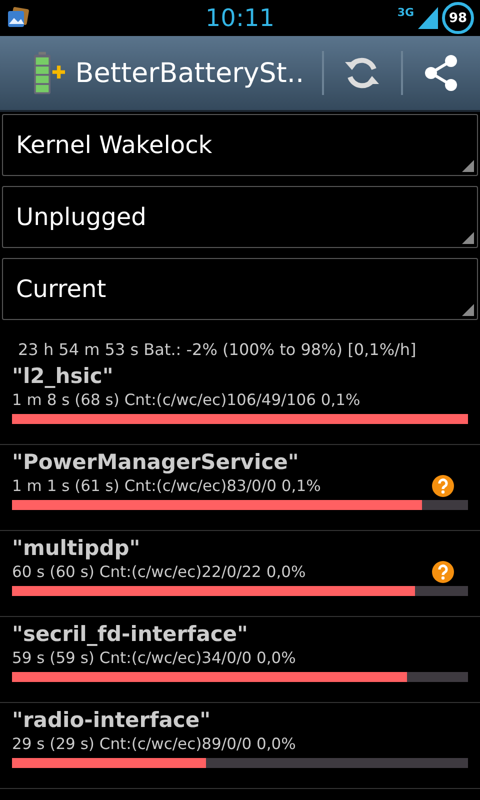  Describe the element at coordinates (362, 73) in the screenshot. I see `refresh-icon` at that location.